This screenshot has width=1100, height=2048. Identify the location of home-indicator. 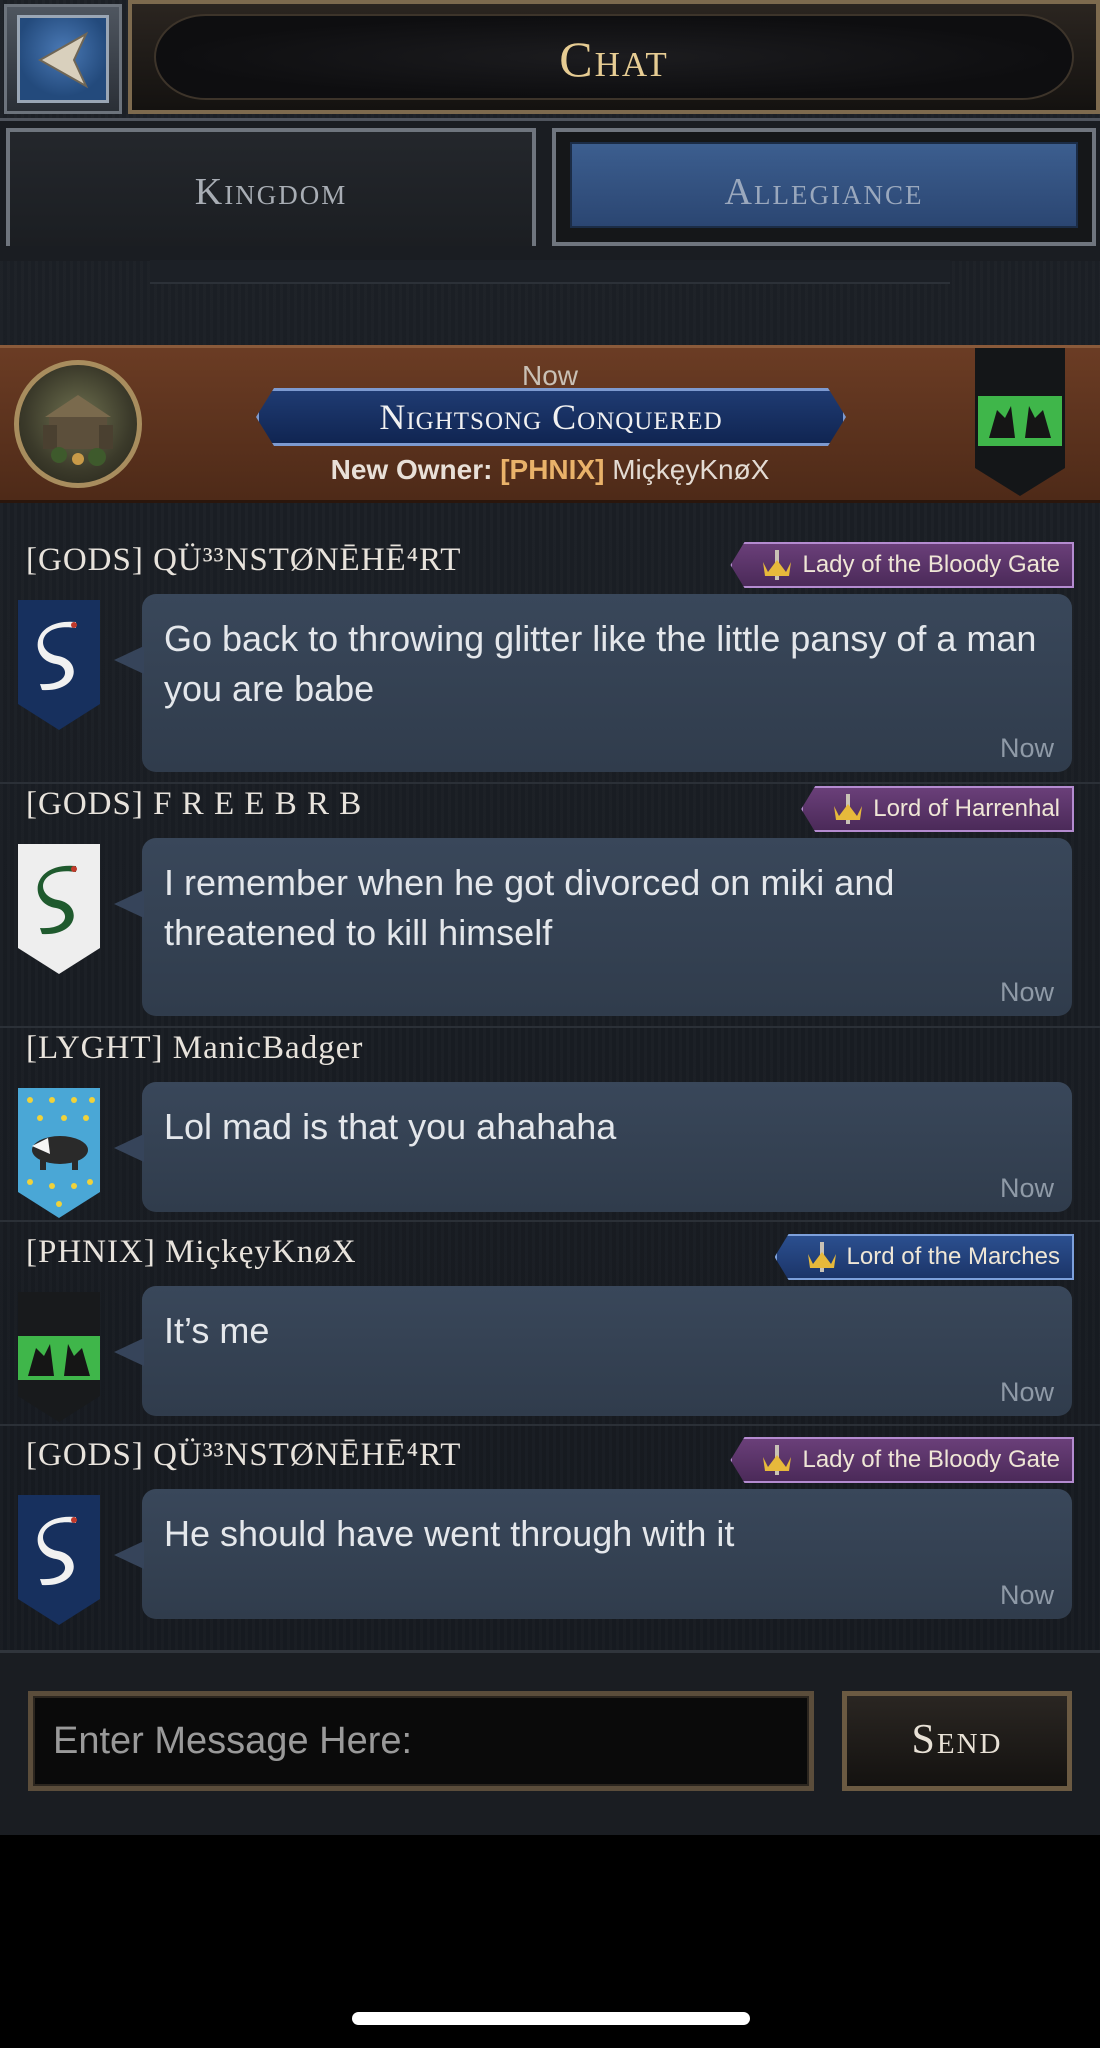
(551, 2018).